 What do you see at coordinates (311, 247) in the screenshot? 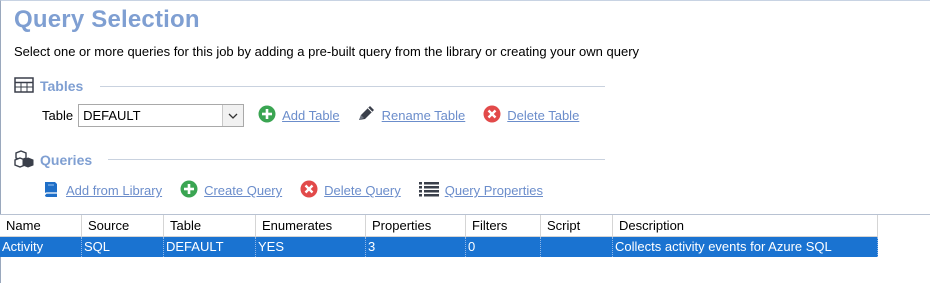
I see `cell-enumerates: YES` at bounding box center [311, 247].